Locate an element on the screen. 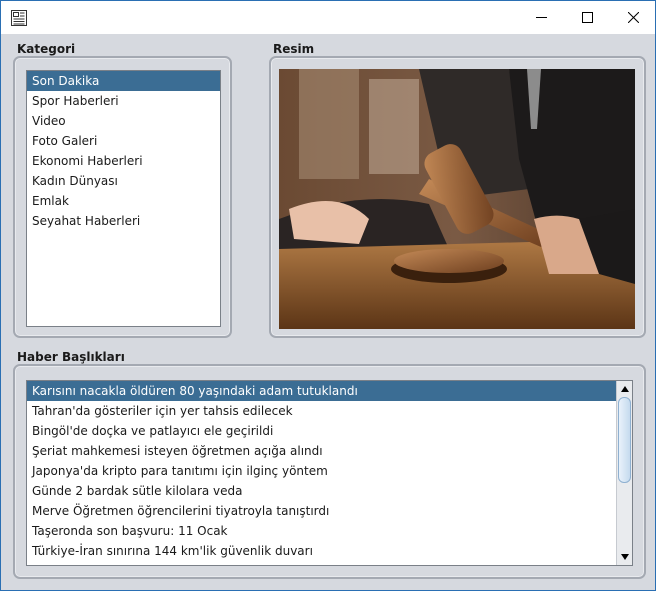 The height and width of the screenshot is (591, 656). kategori-list-item: Ekonomi Haberleri is located at coordinates (123, 161).